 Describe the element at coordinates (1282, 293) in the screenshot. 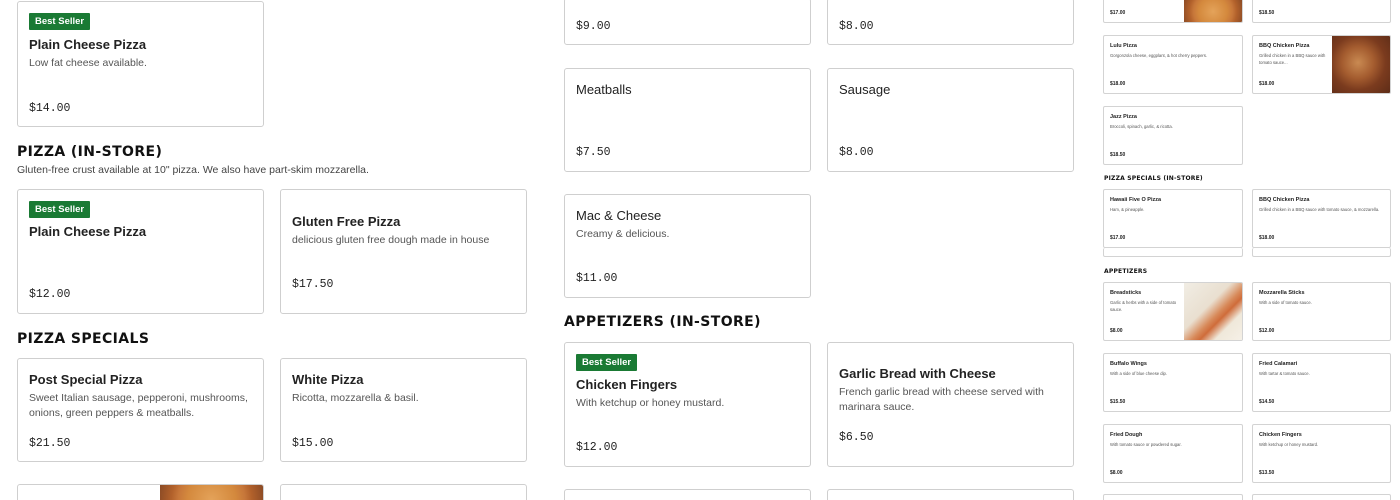

I see `item-name: Mozzarella Sticks` at that location.